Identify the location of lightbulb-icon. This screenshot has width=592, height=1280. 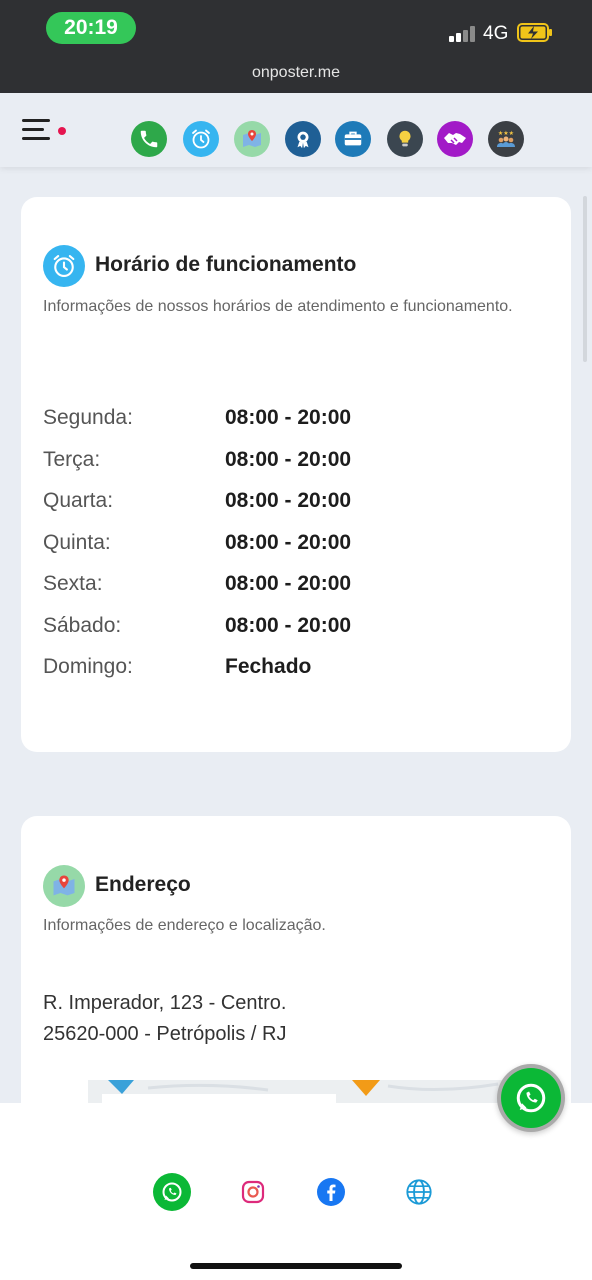
(405, 139).